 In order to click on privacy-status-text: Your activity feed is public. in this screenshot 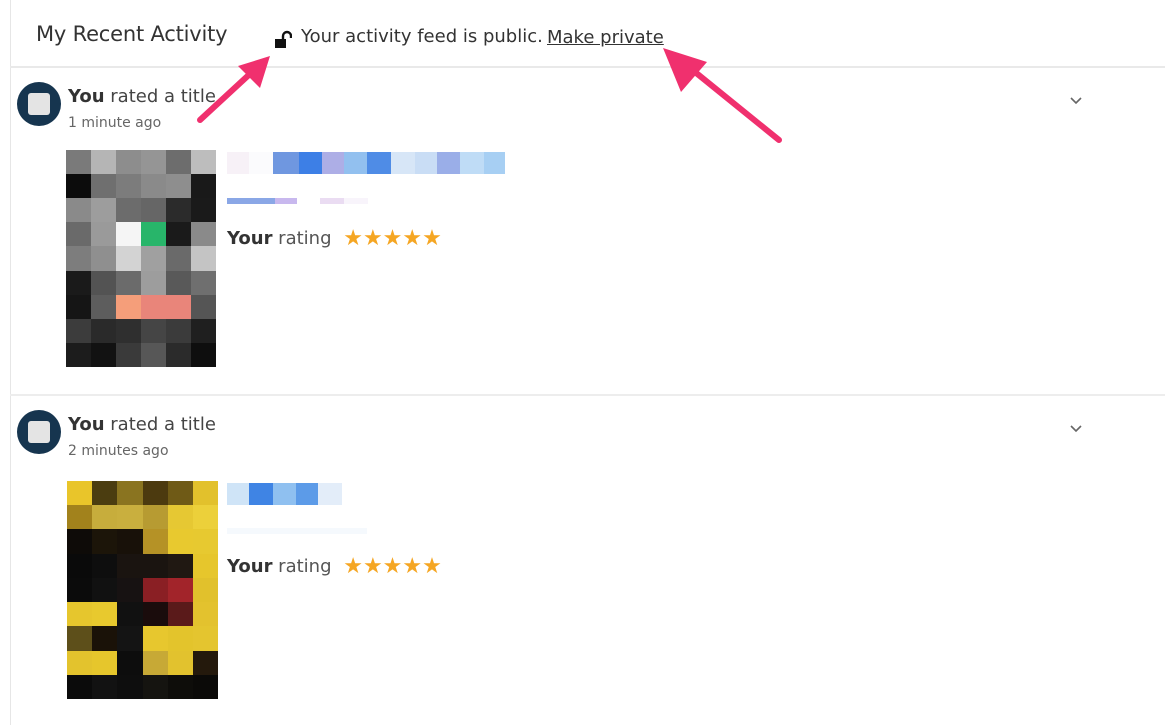, I will do `click(422, 36)`.